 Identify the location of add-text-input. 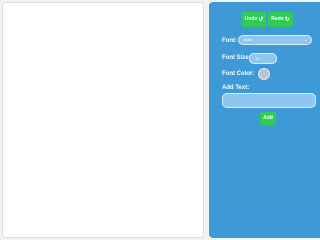
(269, 100).